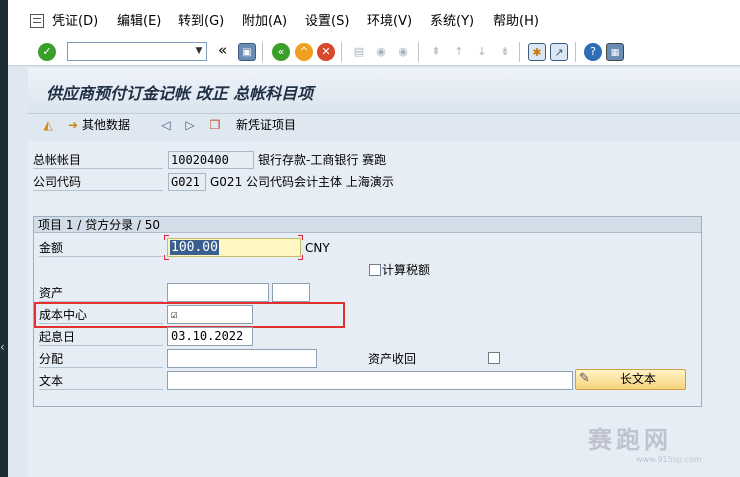 The height and width of the screenshot is (477, 740). Describe the element at coordinates (482, 52) in the screenshot. I see `next-page-icon: ↓` at that location.